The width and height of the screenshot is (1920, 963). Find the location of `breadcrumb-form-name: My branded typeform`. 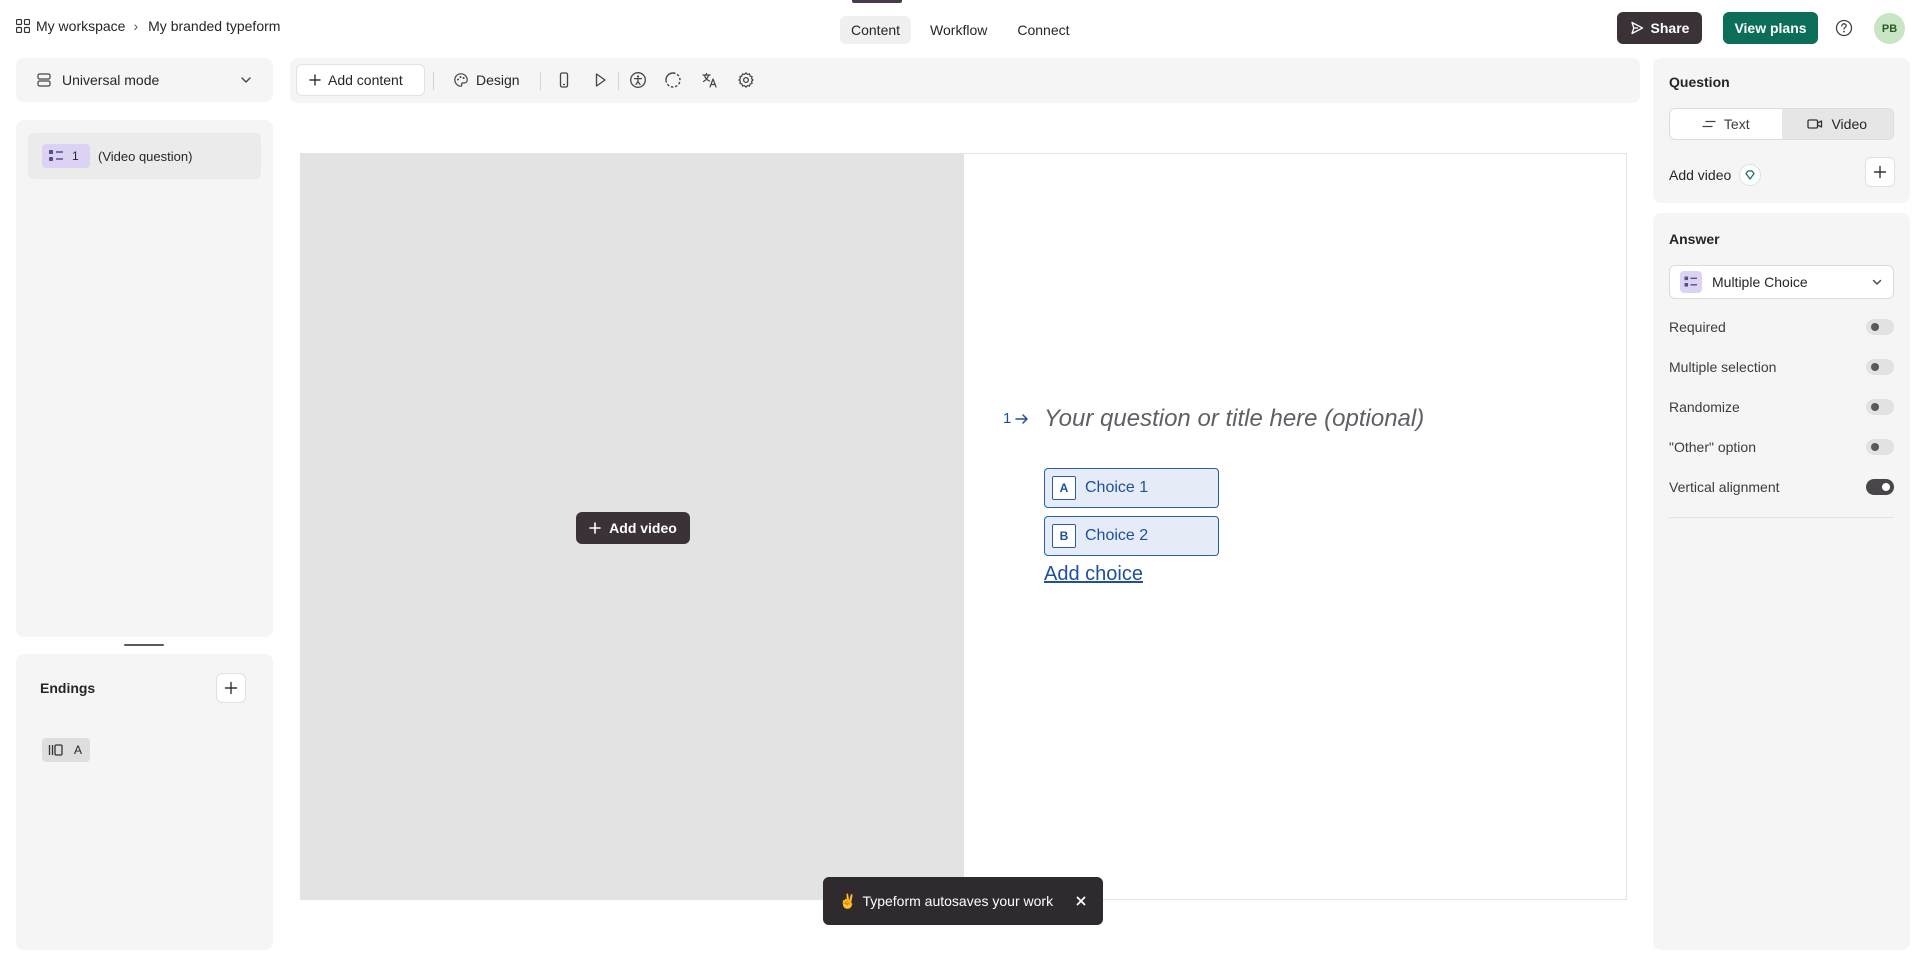

breadcrumb-form-name: My branded typeform is located at coordinates (214, 26).